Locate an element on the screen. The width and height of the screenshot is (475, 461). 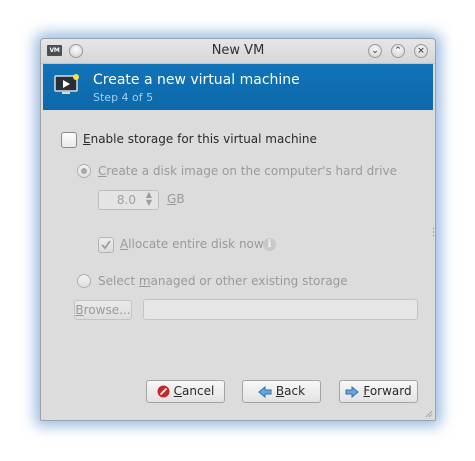
close-icon: × is located at coordinates (421, 51).